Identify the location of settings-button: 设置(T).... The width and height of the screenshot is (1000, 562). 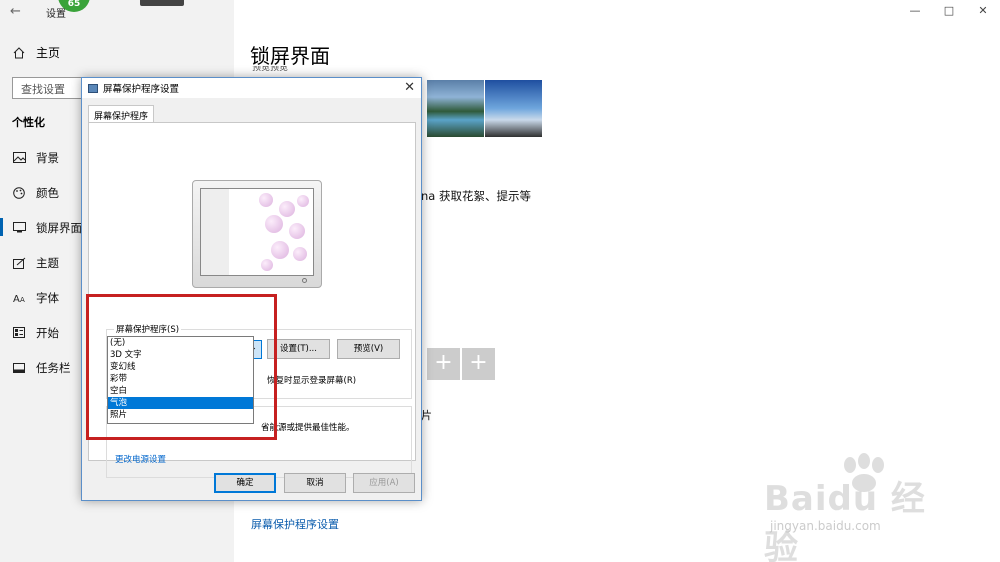
(298, 349).